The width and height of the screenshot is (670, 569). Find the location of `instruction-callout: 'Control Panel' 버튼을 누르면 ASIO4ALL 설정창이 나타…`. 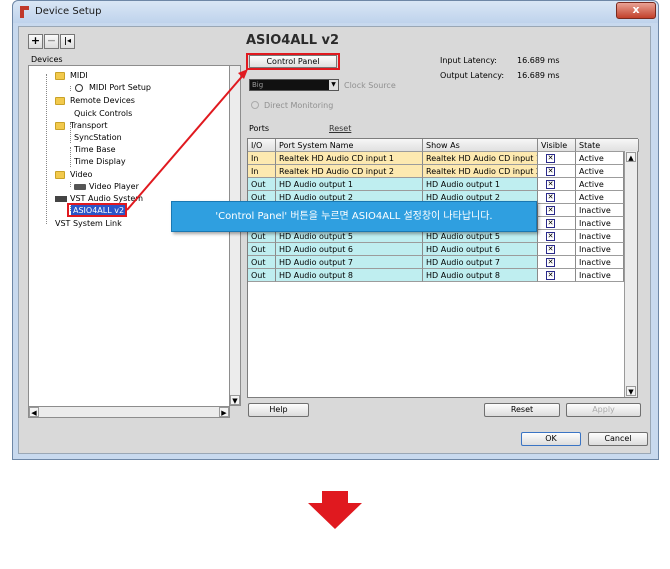

instruction-callout: 'Control Panel' 버튼을 누르면 ASIO4ALL 설정창이 나타… is located at coordinates (354, 216).